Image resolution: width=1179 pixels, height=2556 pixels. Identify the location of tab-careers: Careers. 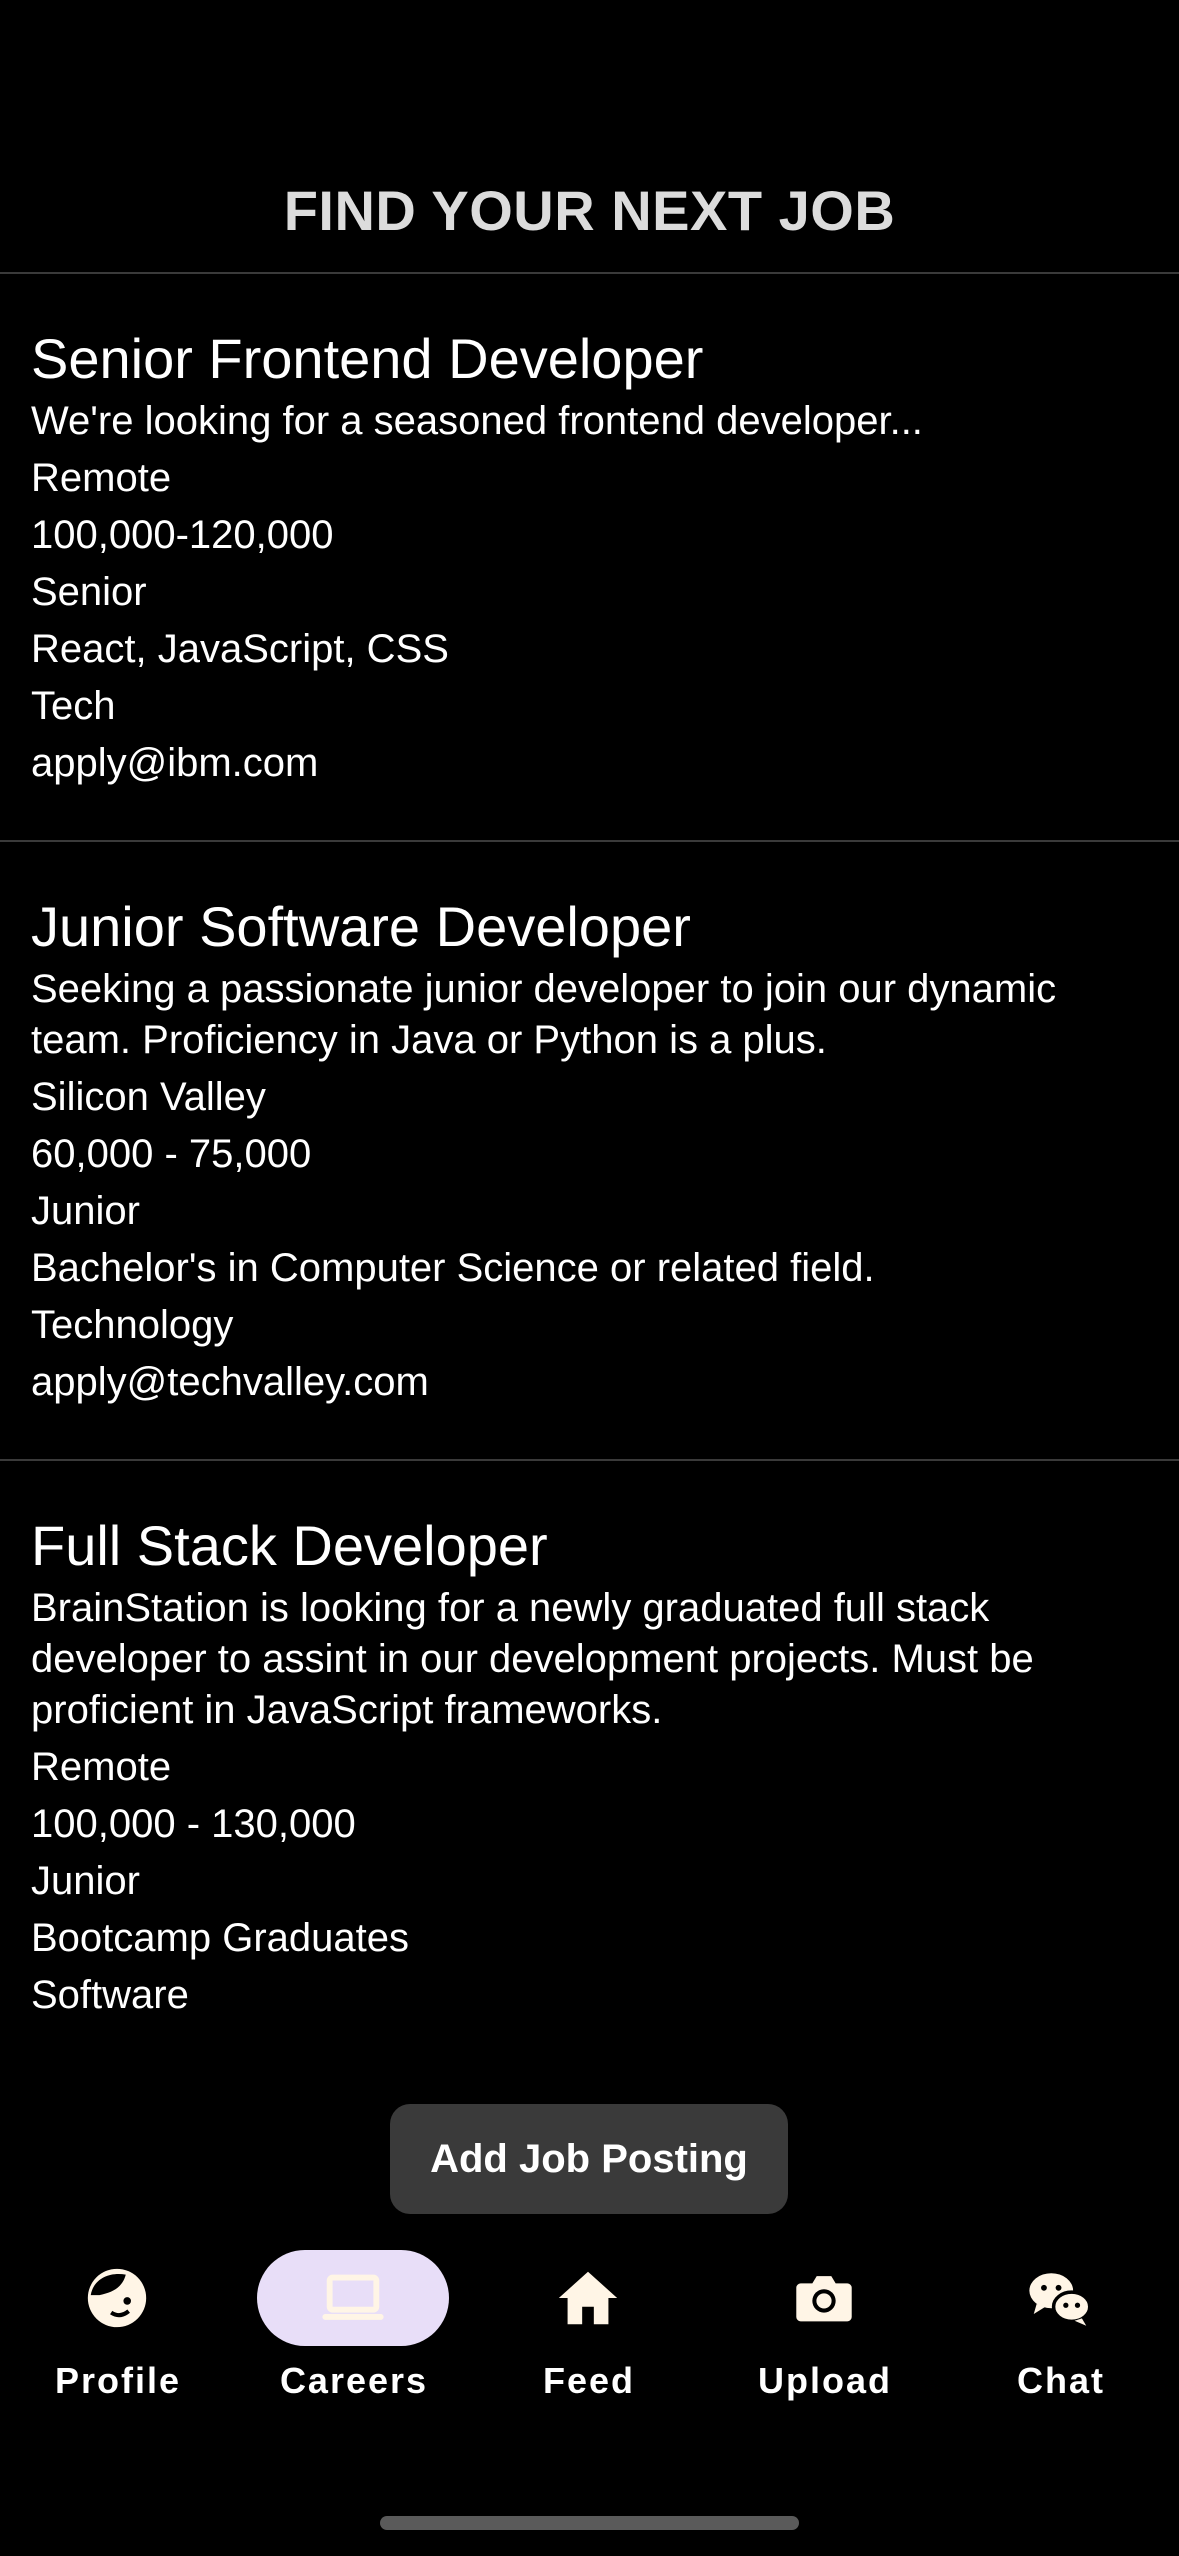
(354, 2340).